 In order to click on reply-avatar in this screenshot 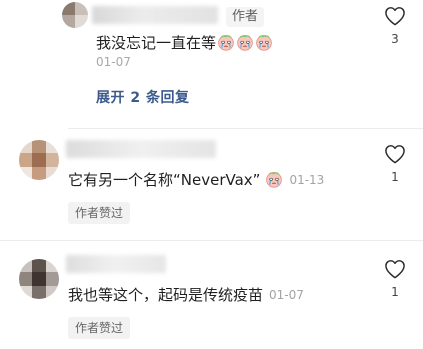, I will do `click(75, 15)`.